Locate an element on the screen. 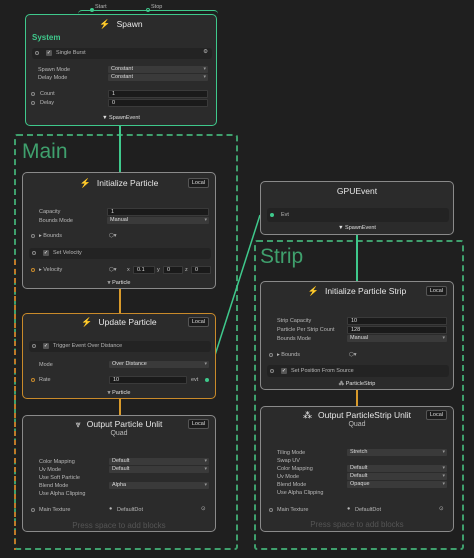 Image resolution: width=474 pixels, height=558 pixels. tiling-mode-dropdown: Stretch is located at coordinates (397, 452).